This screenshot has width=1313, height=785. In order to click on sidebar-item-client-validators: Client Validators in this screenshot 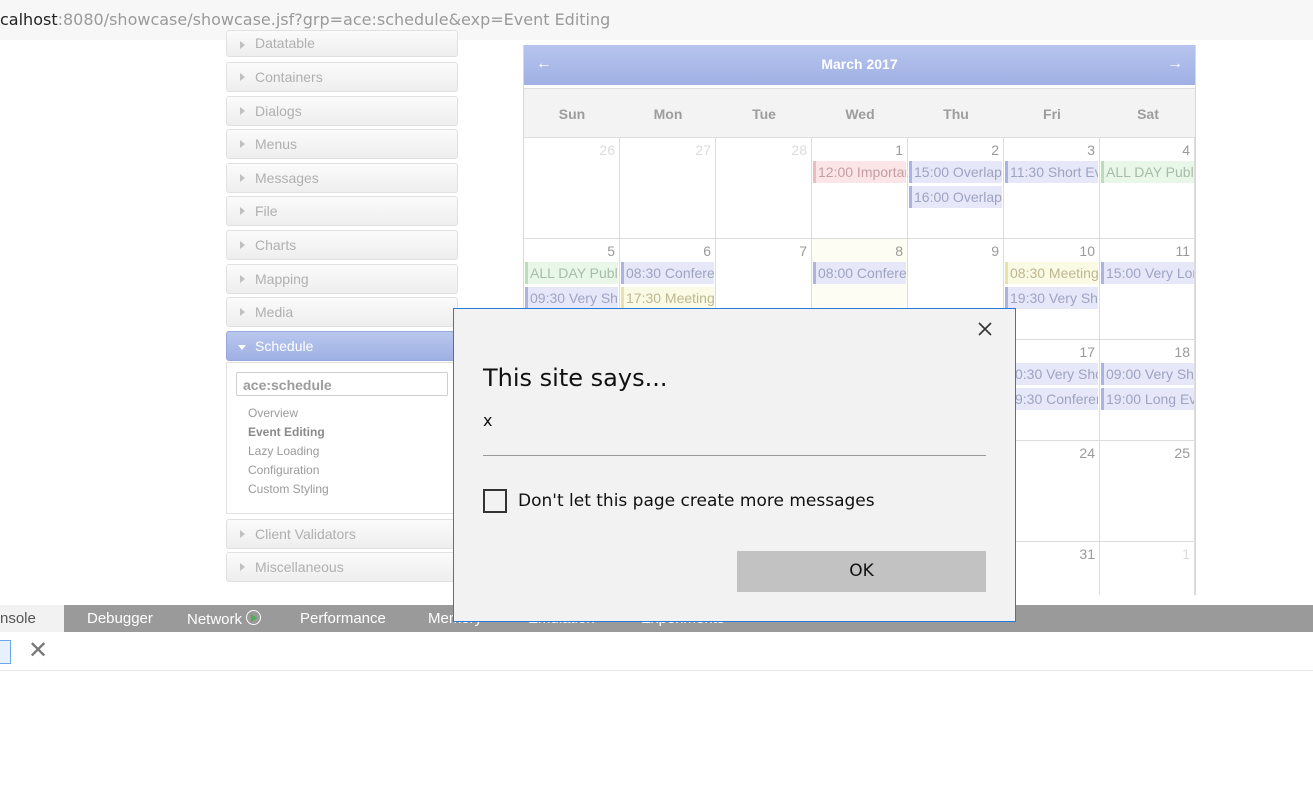, I will do `click(342, 534)`.